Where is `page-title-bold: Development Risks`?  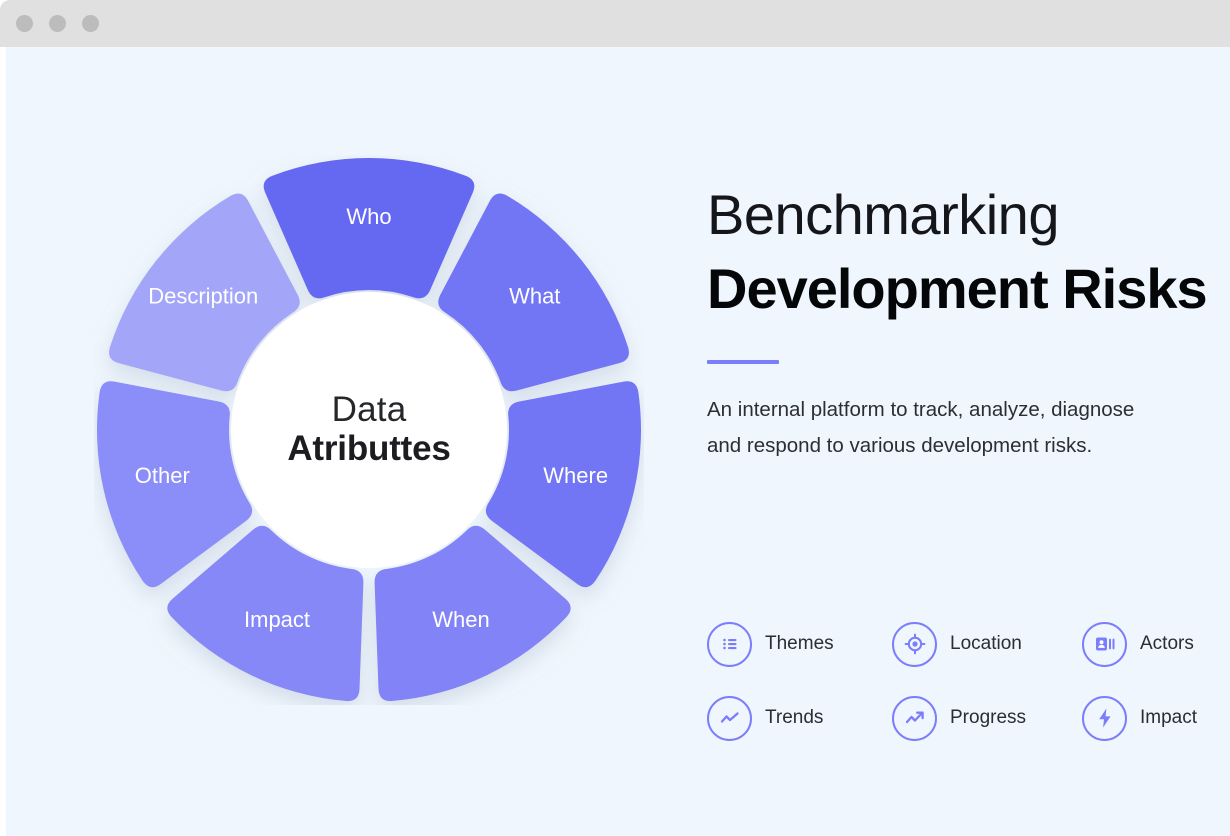 page-title-bold: Development Risks is located at coordinates (957, 288).